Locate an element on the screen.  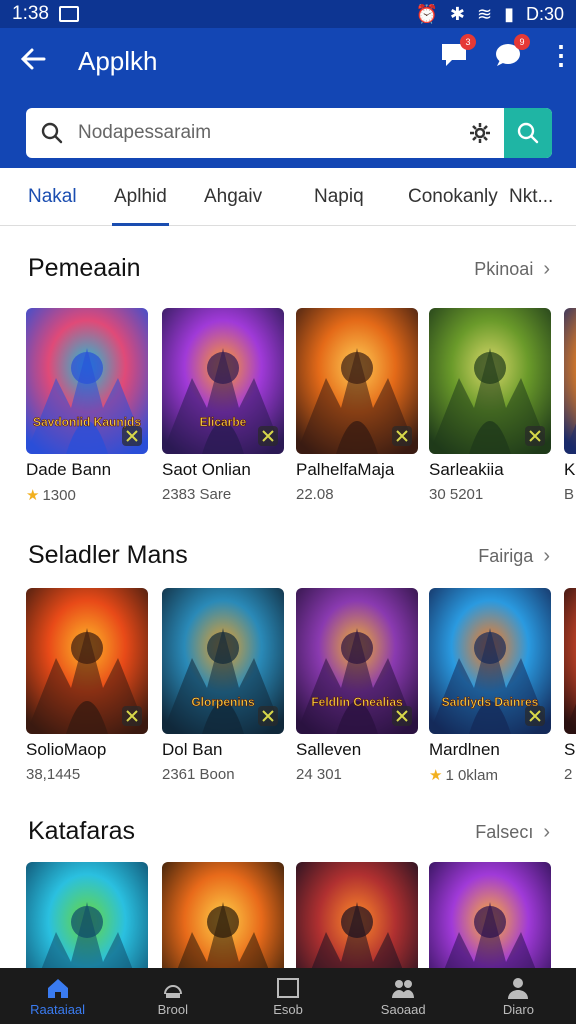
nav-home: Raataiaal is located at coordinates (57, 996).